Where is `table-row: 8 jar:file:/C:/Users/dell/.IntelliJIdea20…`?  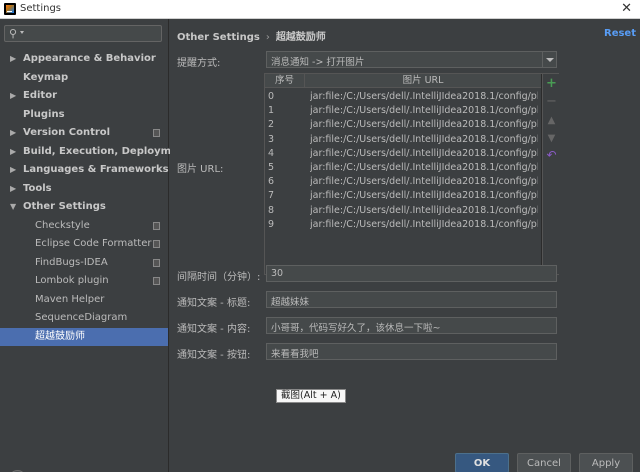 table-row: 8 jar:file:/C:/Users/dell/.IntelliJIdea20… is located at coordinates (403, 211).